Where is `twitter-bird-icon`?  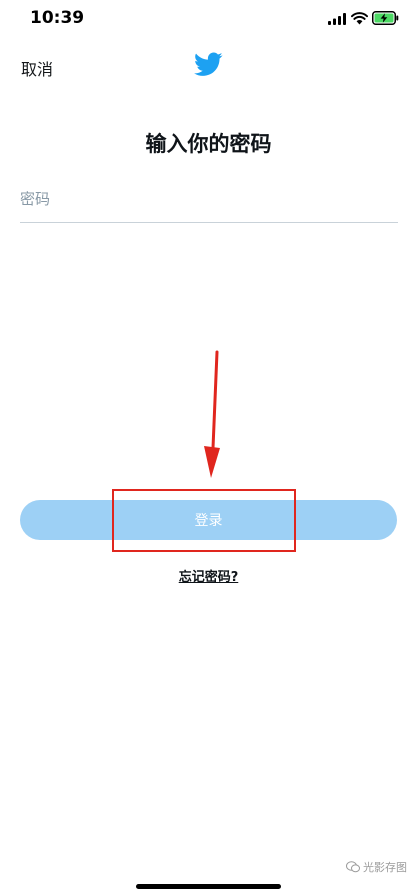
twitter-bird-icon is located at coordinates (208, 64).